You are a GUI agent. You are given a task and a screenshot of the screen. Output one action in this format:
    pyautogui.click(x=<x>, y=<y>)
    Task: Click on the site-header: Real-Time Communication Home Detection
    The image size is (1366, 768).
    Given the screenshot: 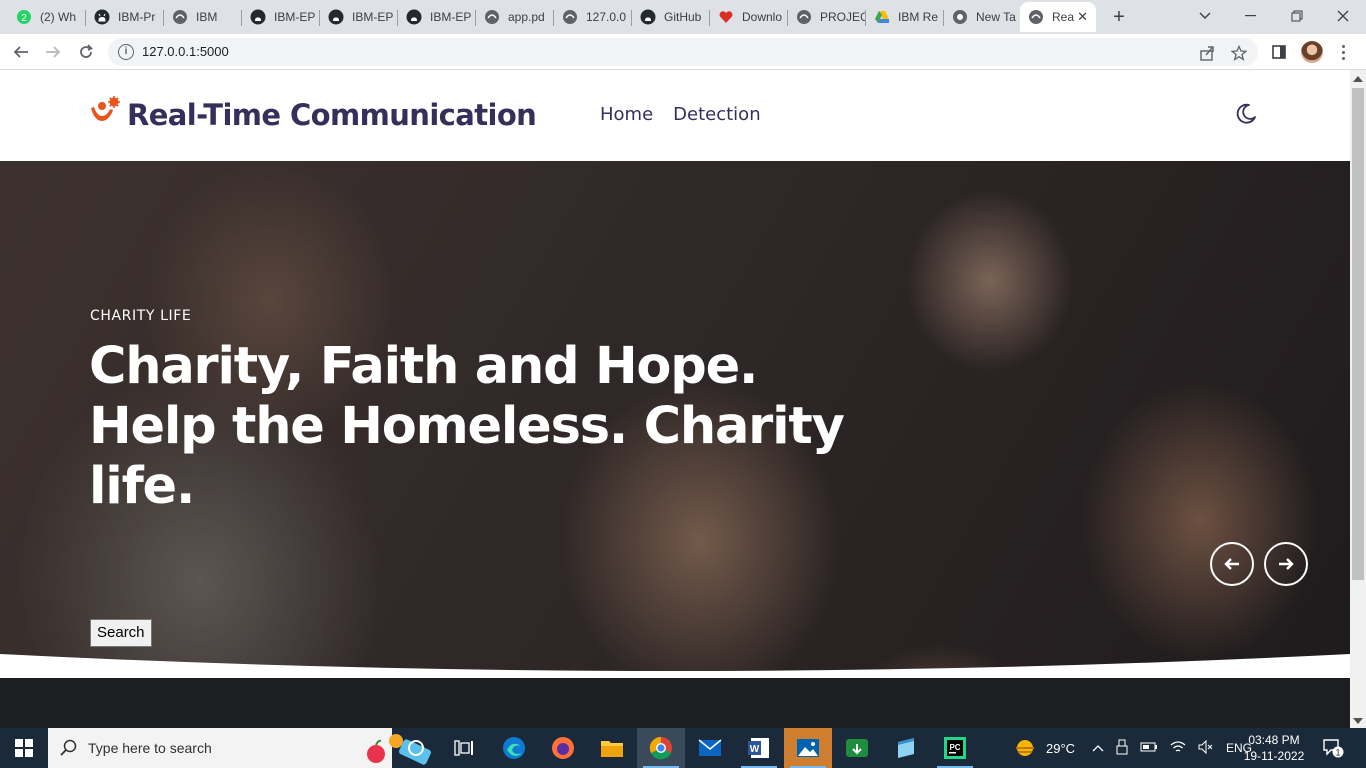 What is the action you would take?
    pyautogui.click(x=675, y=115)
    